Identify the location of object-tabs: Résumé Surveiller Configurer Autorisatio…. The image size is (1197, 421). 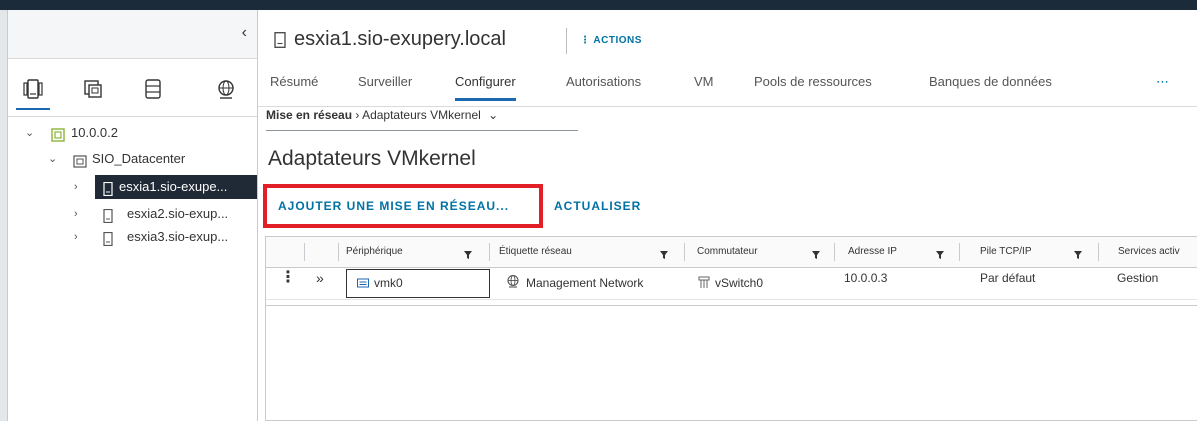
(727, 86).